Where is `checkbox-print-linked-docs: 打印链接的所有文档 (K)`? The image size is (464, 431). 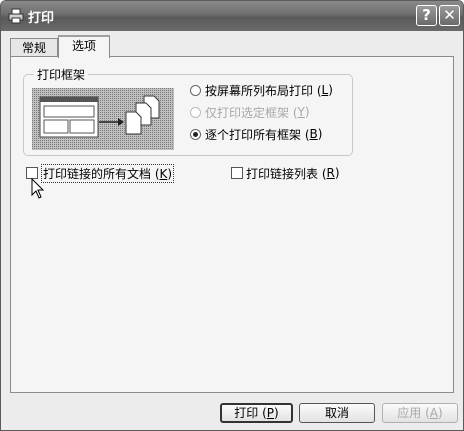 checkbox-print-linked-docs: 打印链接的所有文档 (K) is located at coordinates (100, 173).